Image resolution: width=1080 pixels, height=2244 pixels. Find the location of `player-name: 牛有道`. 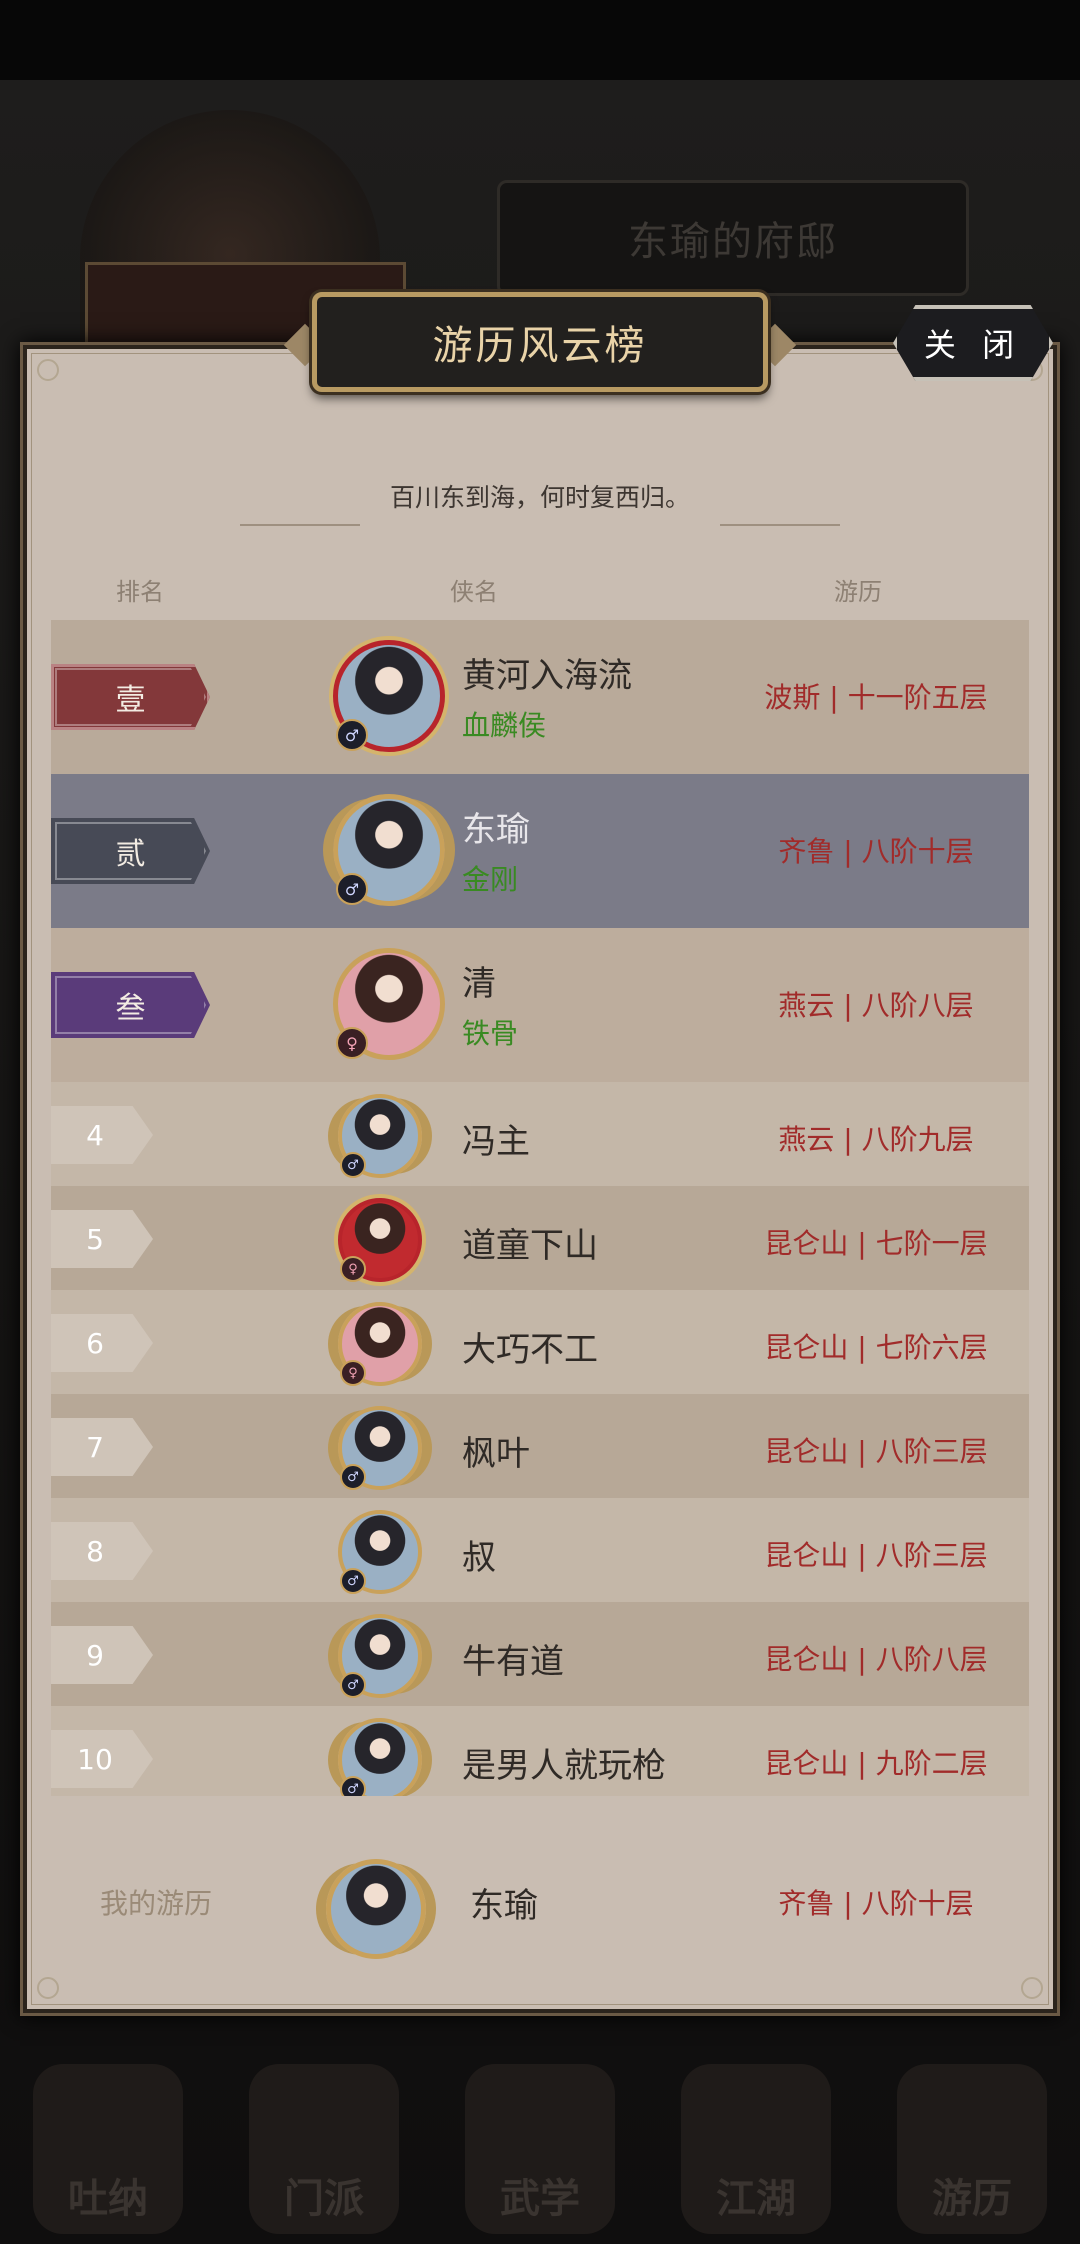

player-name: 牛有道 is located at coordinates (513, 1662).